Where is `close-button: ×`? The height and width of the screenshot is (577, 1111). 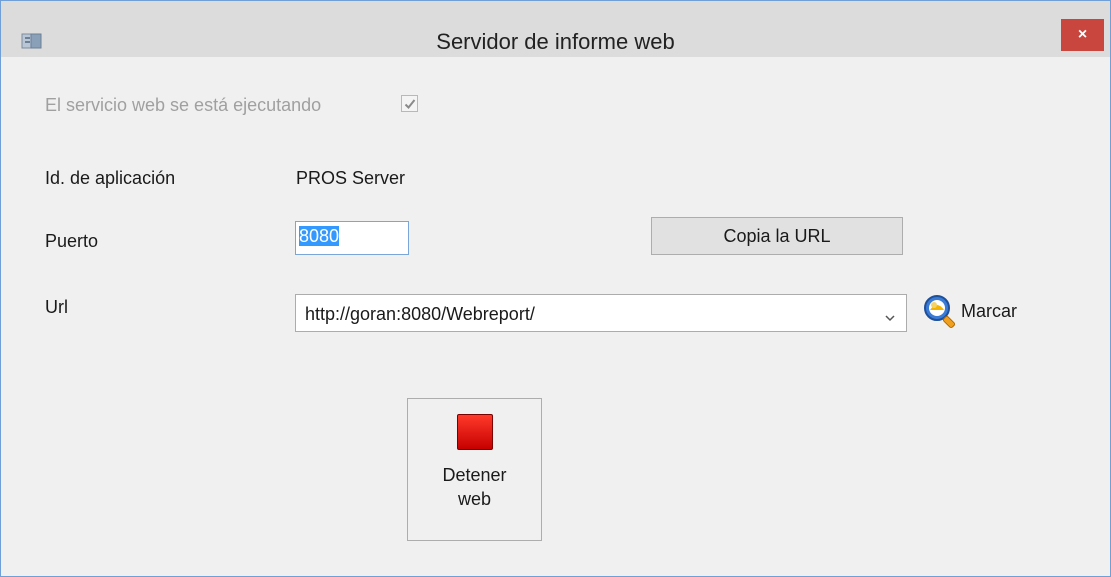 close-button: × is located at coordinates (1082, 35).